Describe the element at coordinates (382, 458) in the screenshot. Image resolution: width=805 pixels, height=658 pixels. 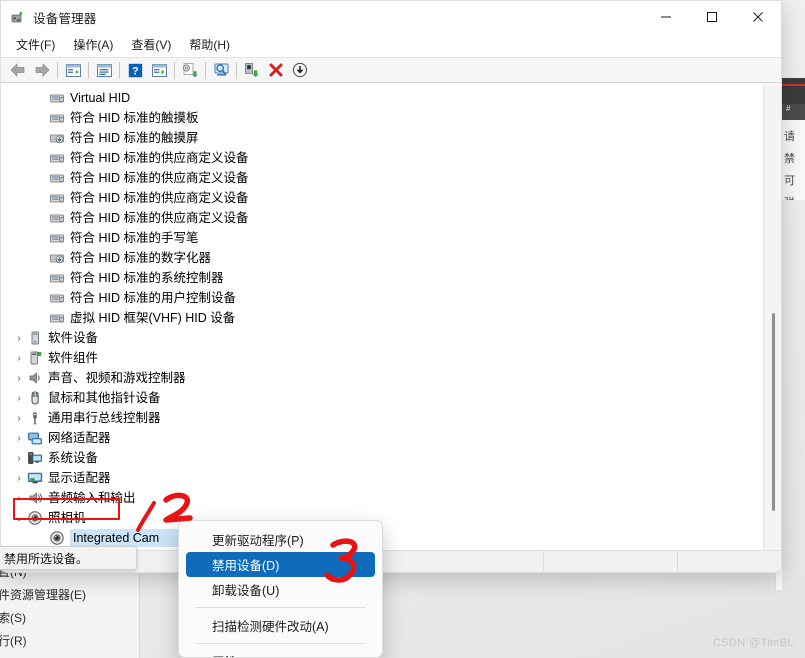
I see `tree-item: › 系统设备` at that location.